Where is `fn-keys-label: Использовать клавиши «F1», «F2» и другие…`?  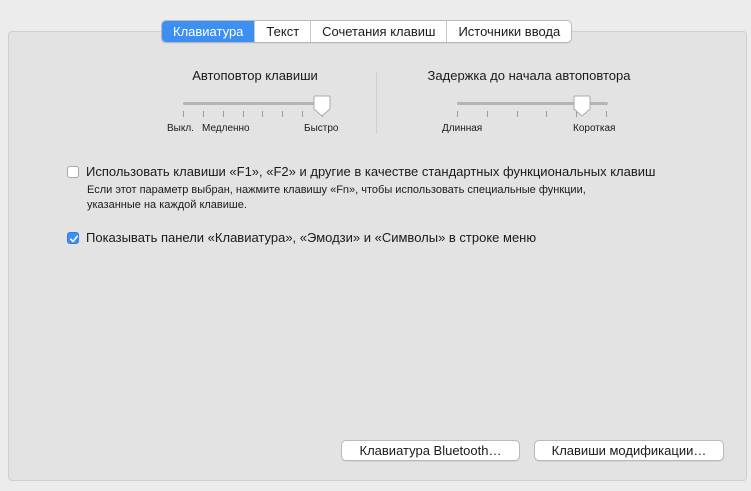
fn-keys-label: Использовать клавиши «F1», «F2» и другие… is located at coordinates (370, 171).